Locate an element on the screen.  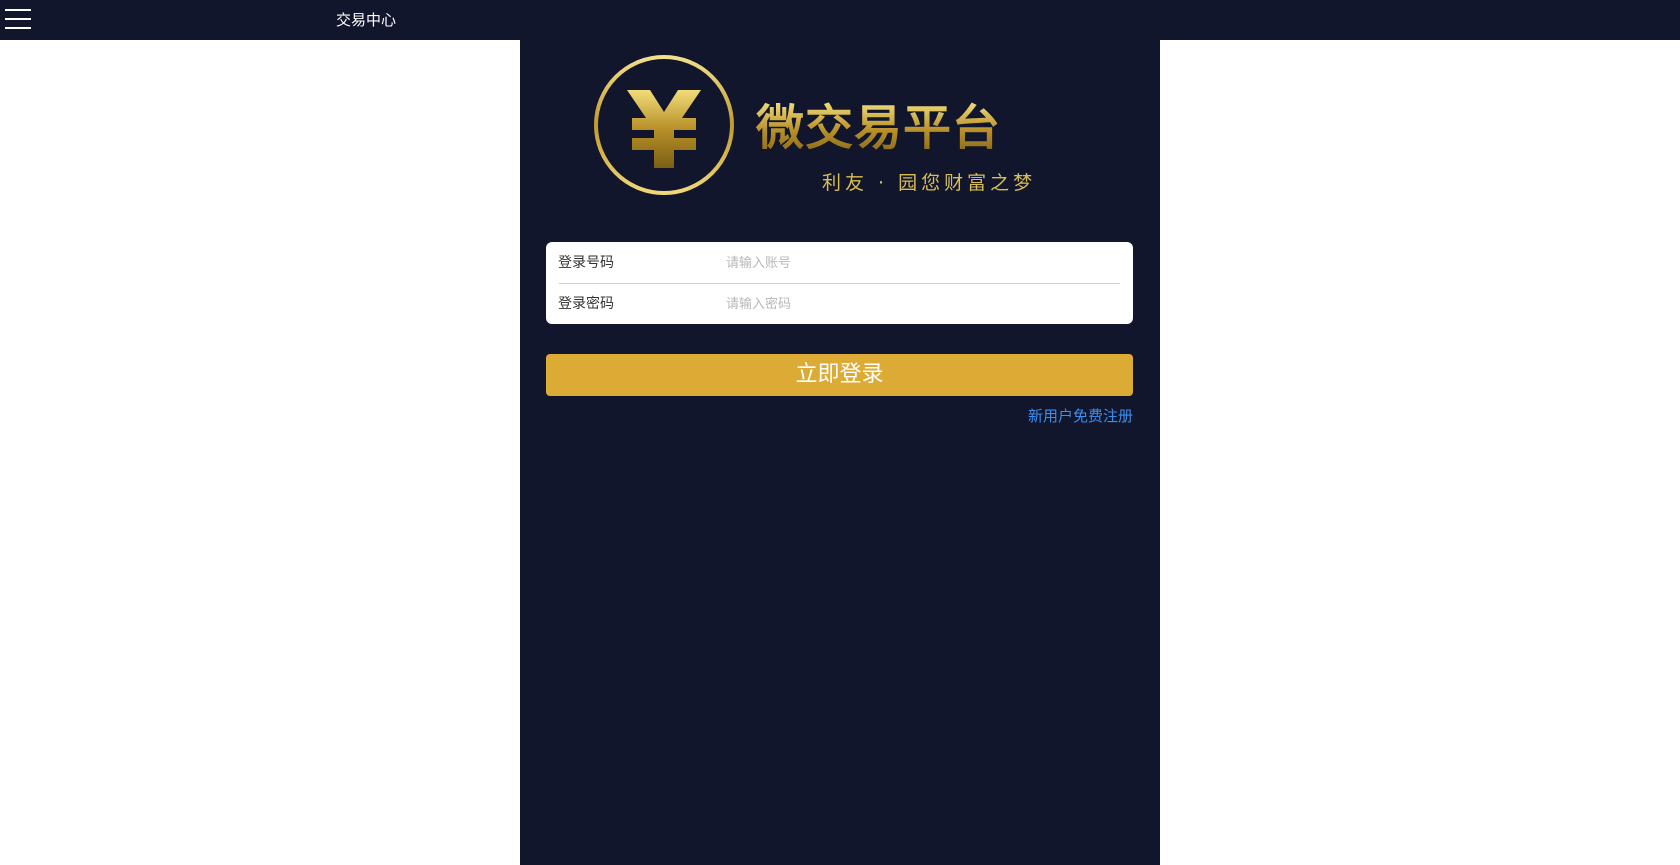
account-input is located at coordinates (921, 263).